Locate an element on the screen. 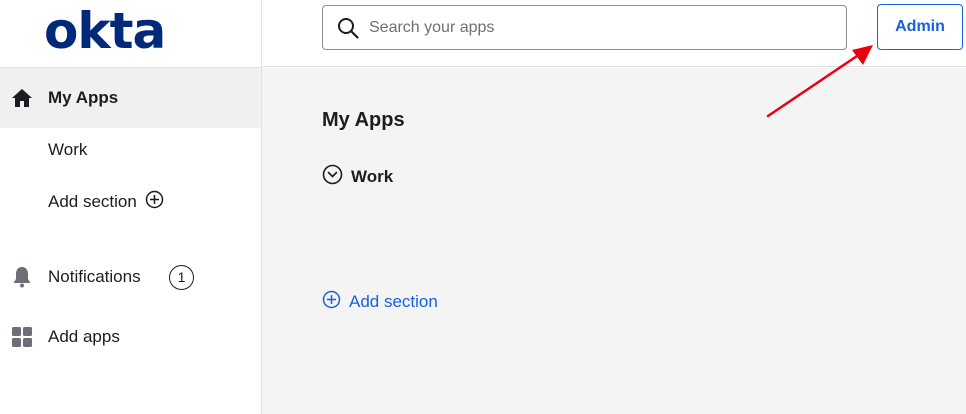 This screenshot has height=414, width=966. home-icon is located at coordinates (22, 98).